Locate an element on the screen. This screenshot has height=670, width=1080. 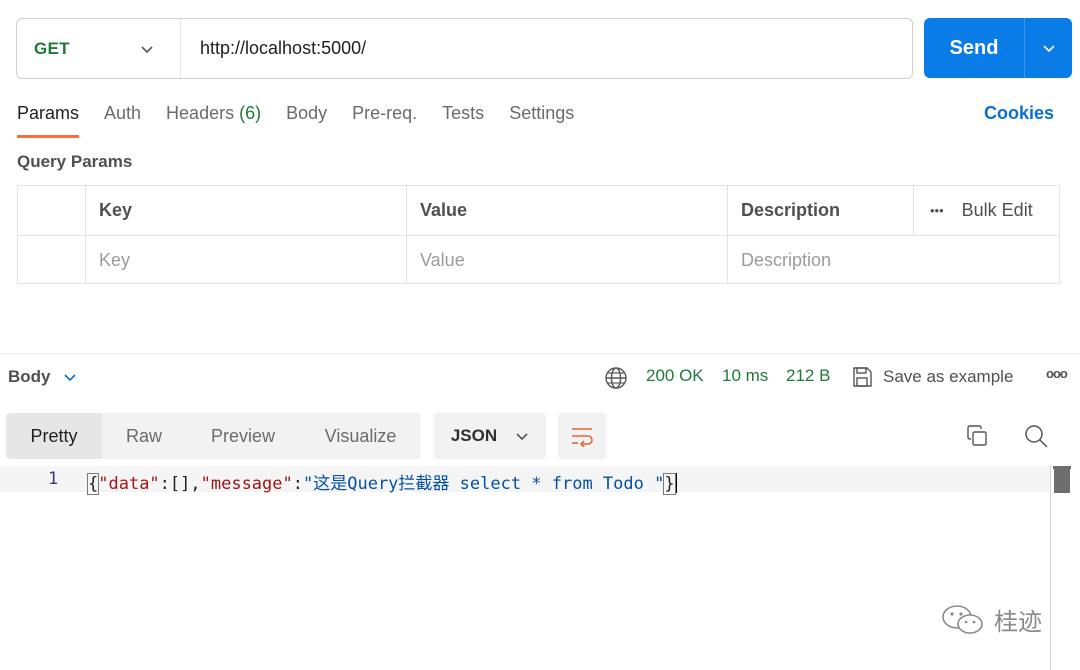
send-dropdown-button is located at coordinates (1048, 48).